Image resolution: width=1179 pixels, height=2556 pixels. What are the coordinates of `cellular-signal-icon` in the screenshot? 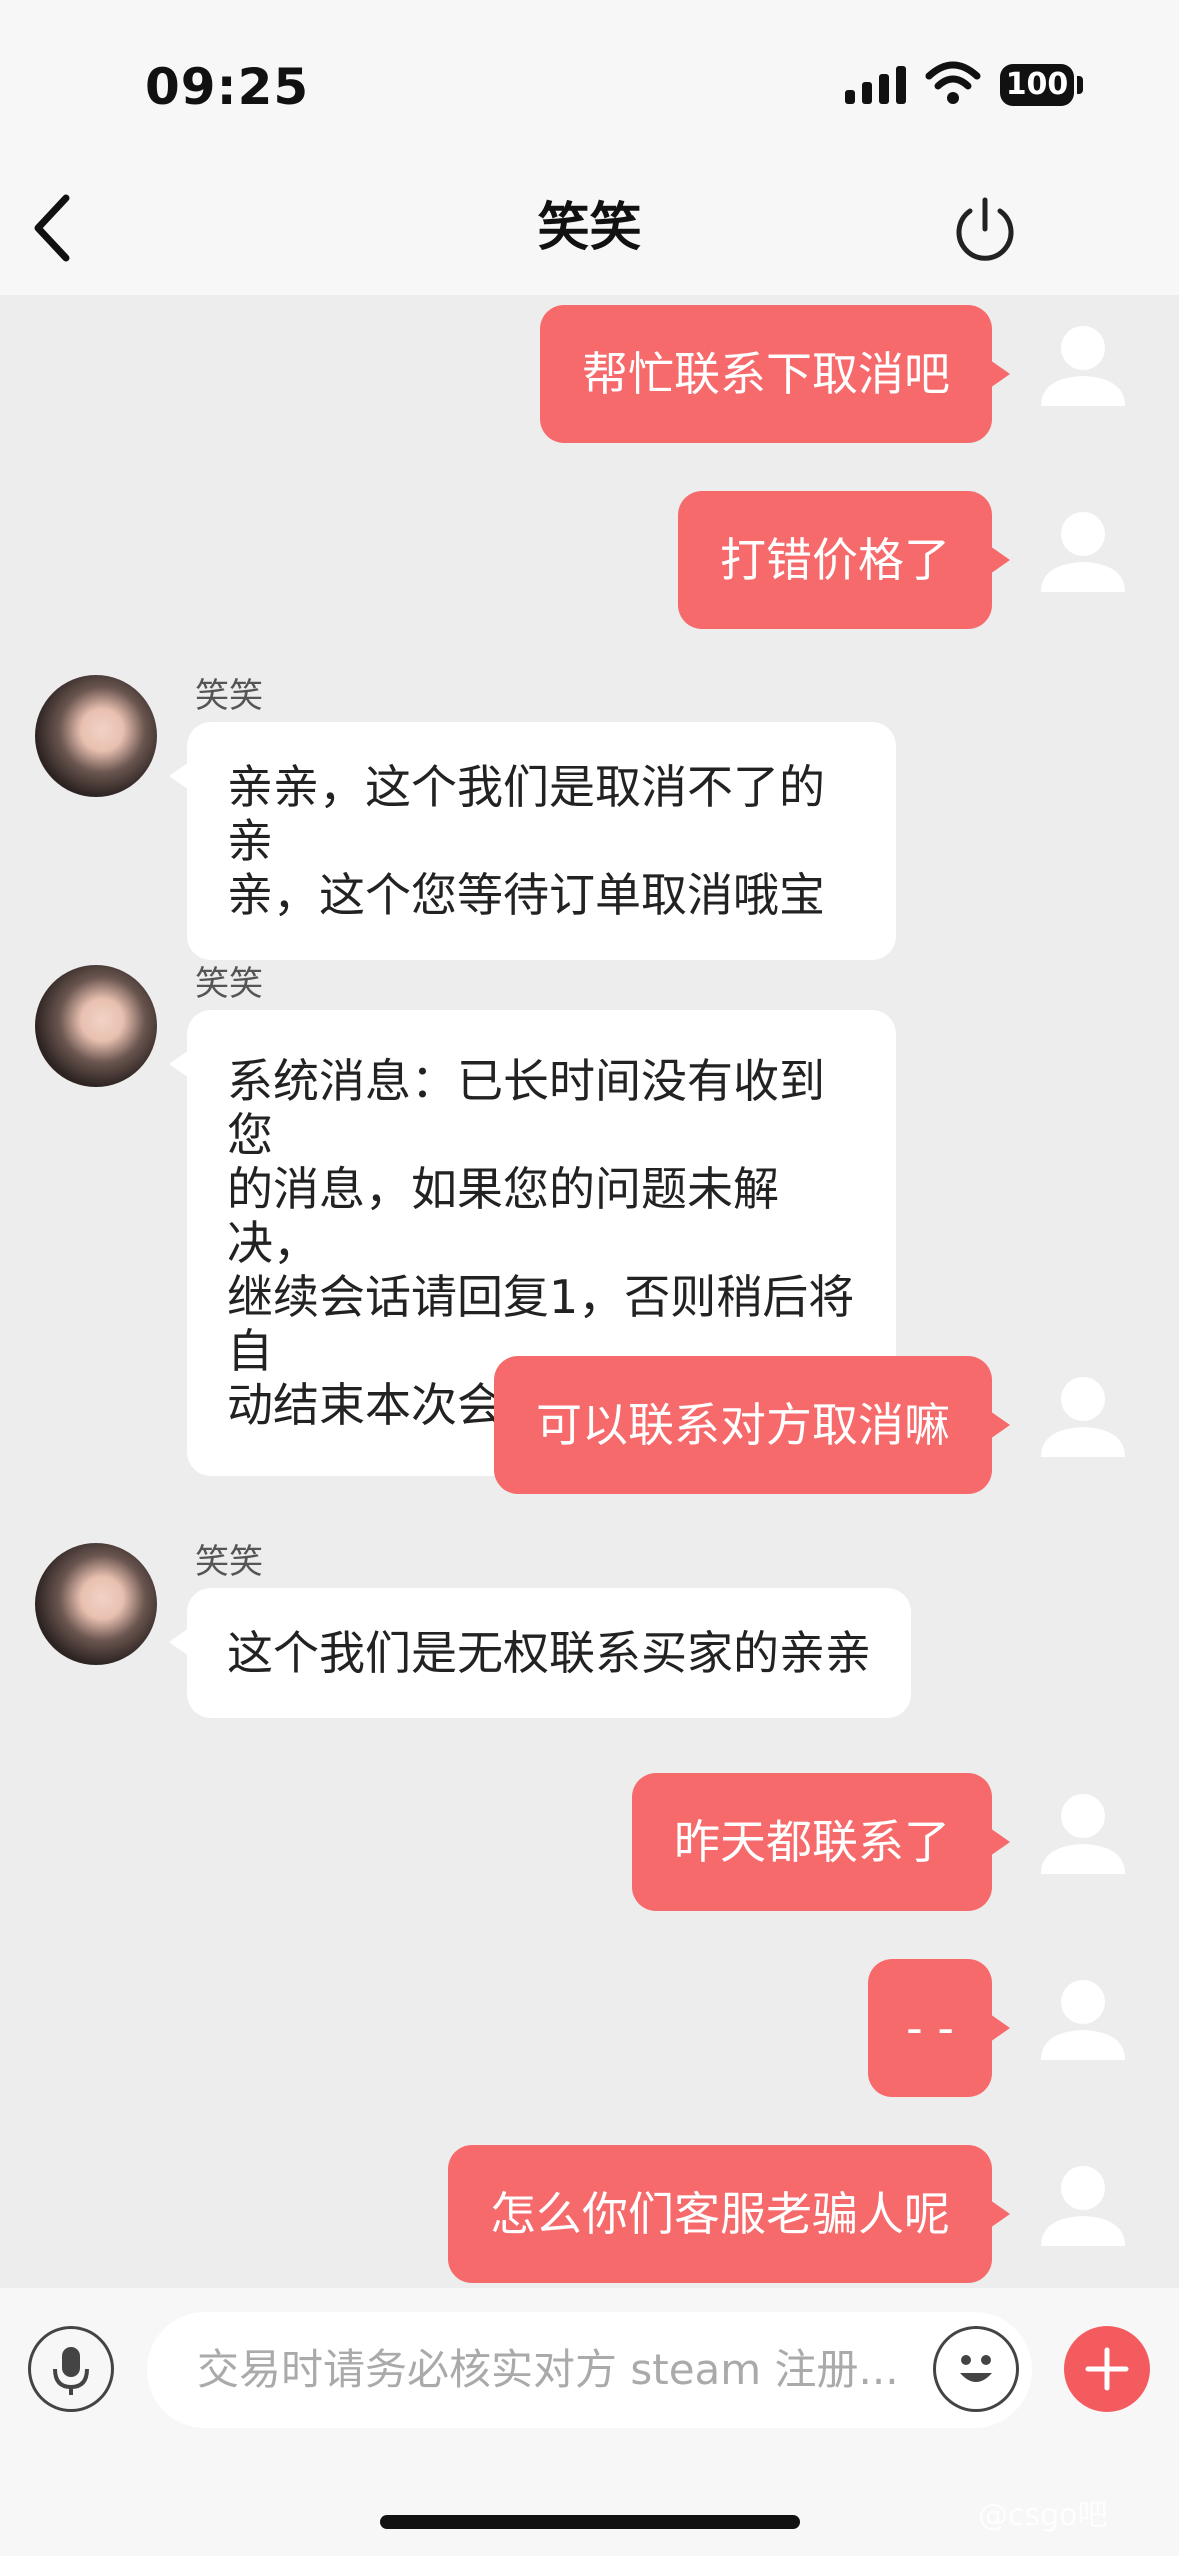 It's located at (875, 85).